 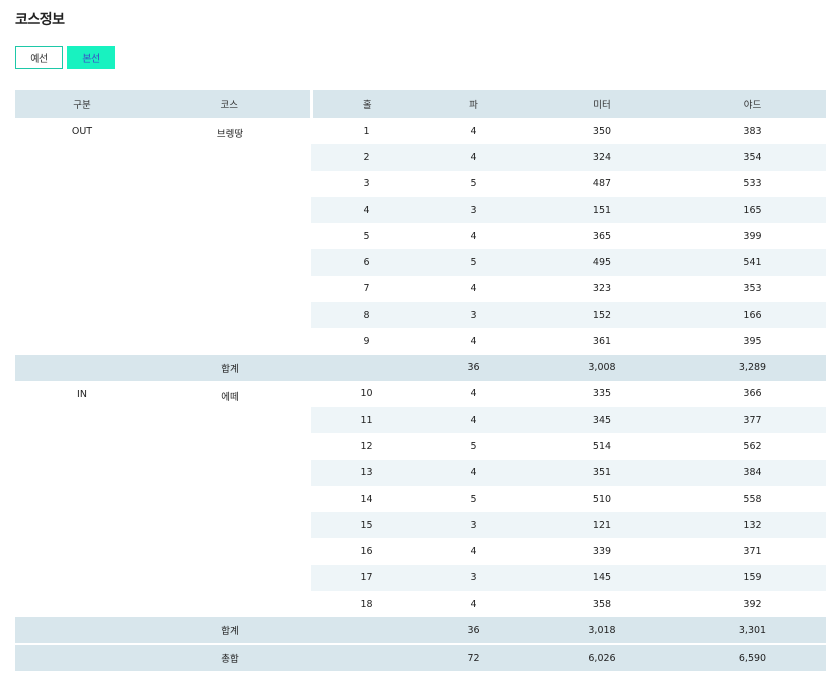 What do you see at coordinates (602, 315) in the screenshot?
I see `meter-cell: 152` at bounding box center [602, 315].